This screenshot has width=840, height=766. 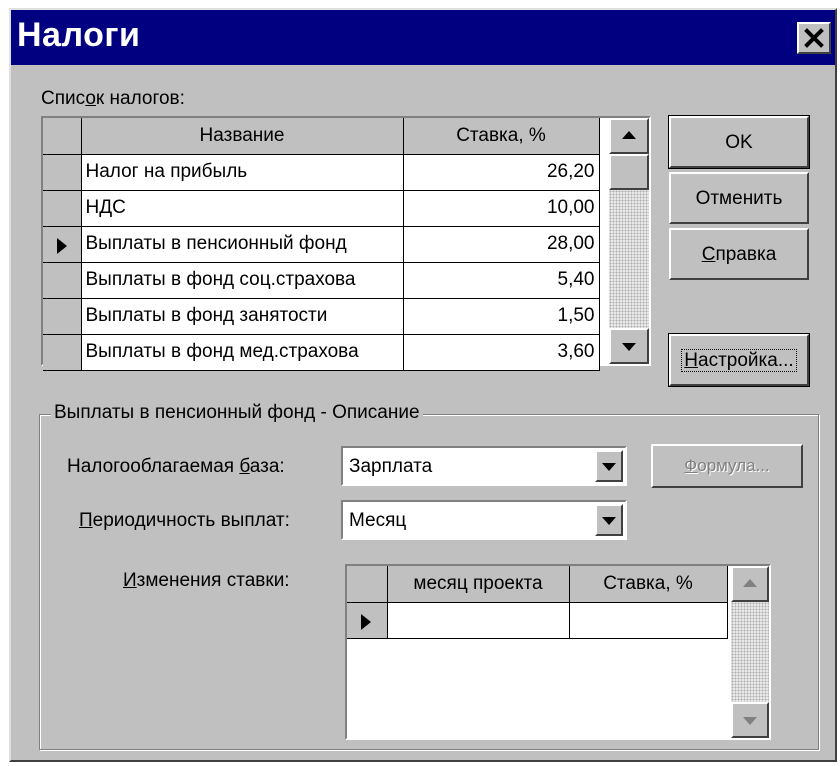 I want to click on rate-changes-header-row: месяц проекта Ставка, %, so click(x=537, y=584).